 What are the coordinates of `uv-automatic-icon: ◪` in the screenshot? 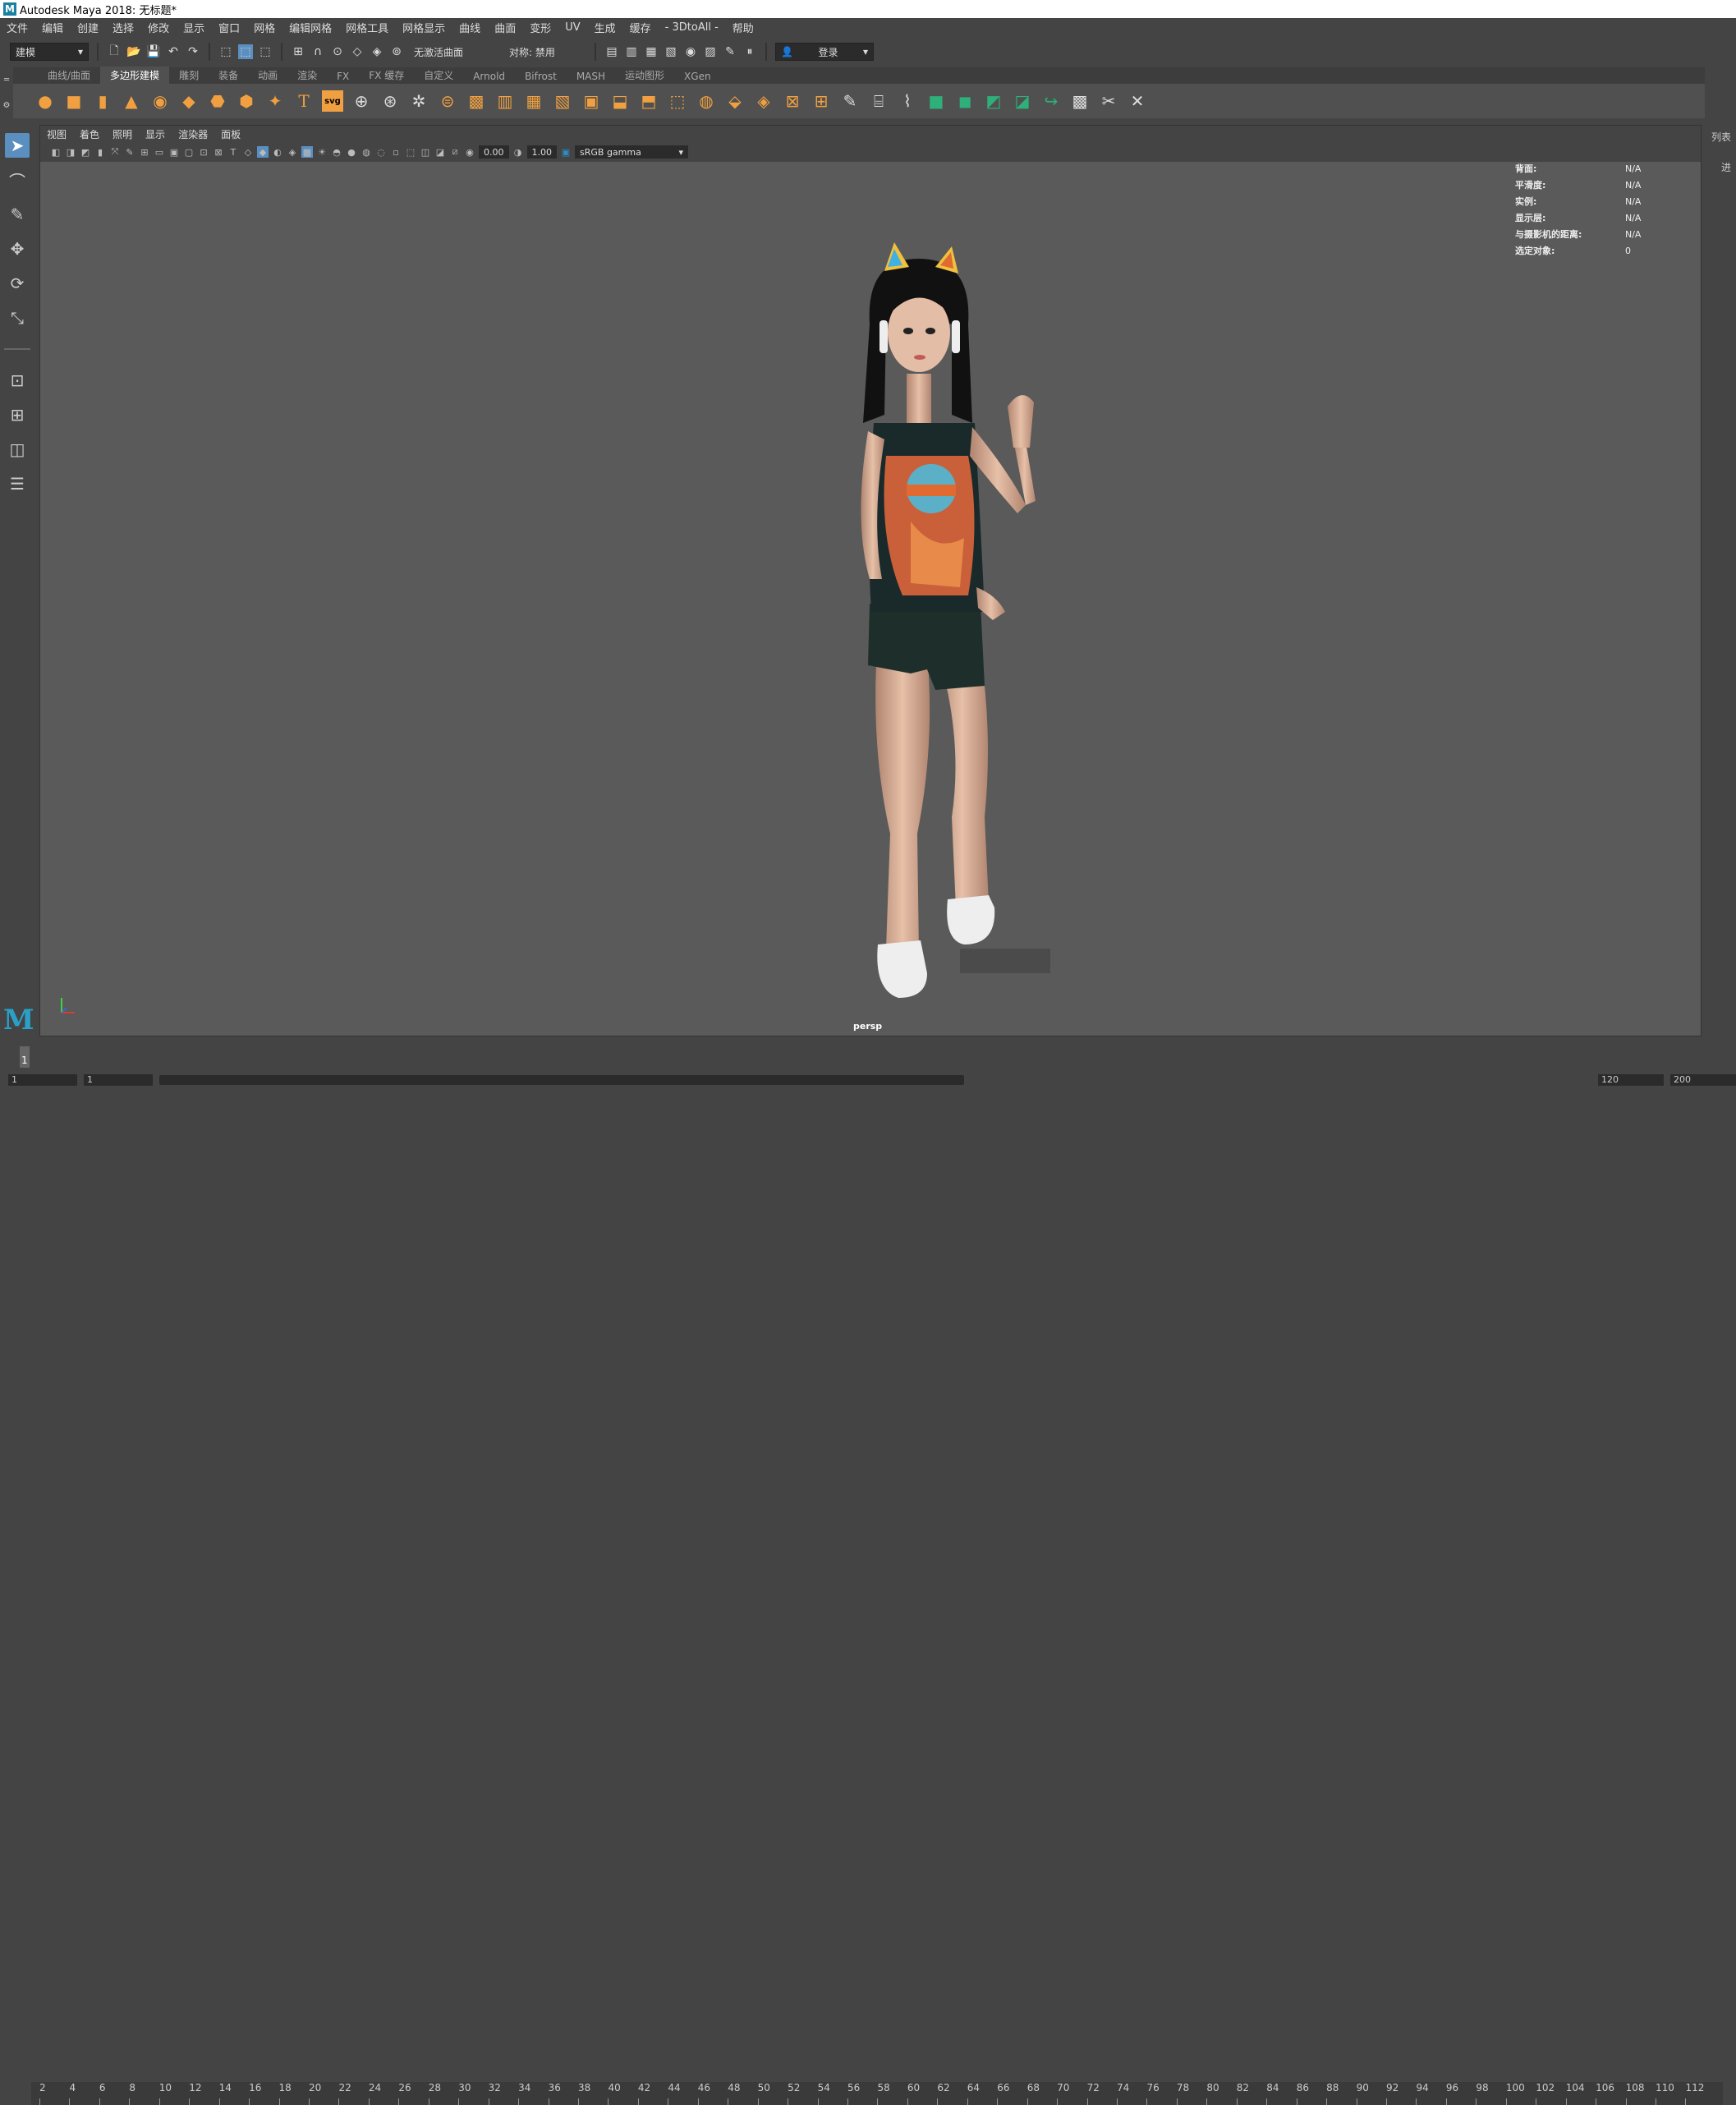 It's located at (1022, 101).